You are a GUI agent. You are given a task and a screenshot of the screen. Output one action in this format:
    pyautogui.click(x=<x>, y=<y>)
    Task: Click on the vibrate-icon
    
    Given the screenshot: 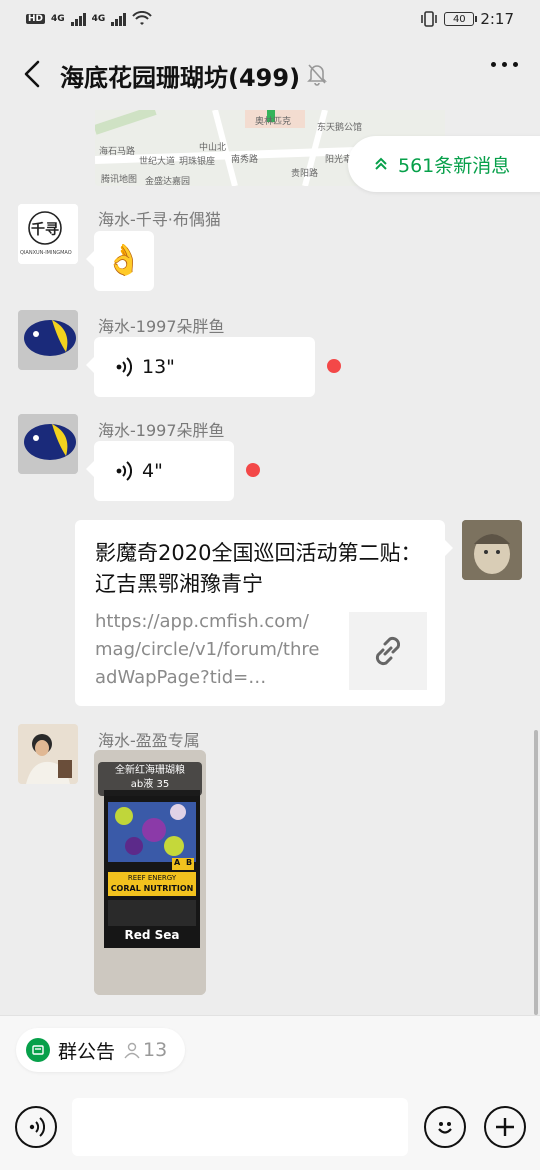 What is the action you would take?
    pyautogui.click(x=429, y=19)
    